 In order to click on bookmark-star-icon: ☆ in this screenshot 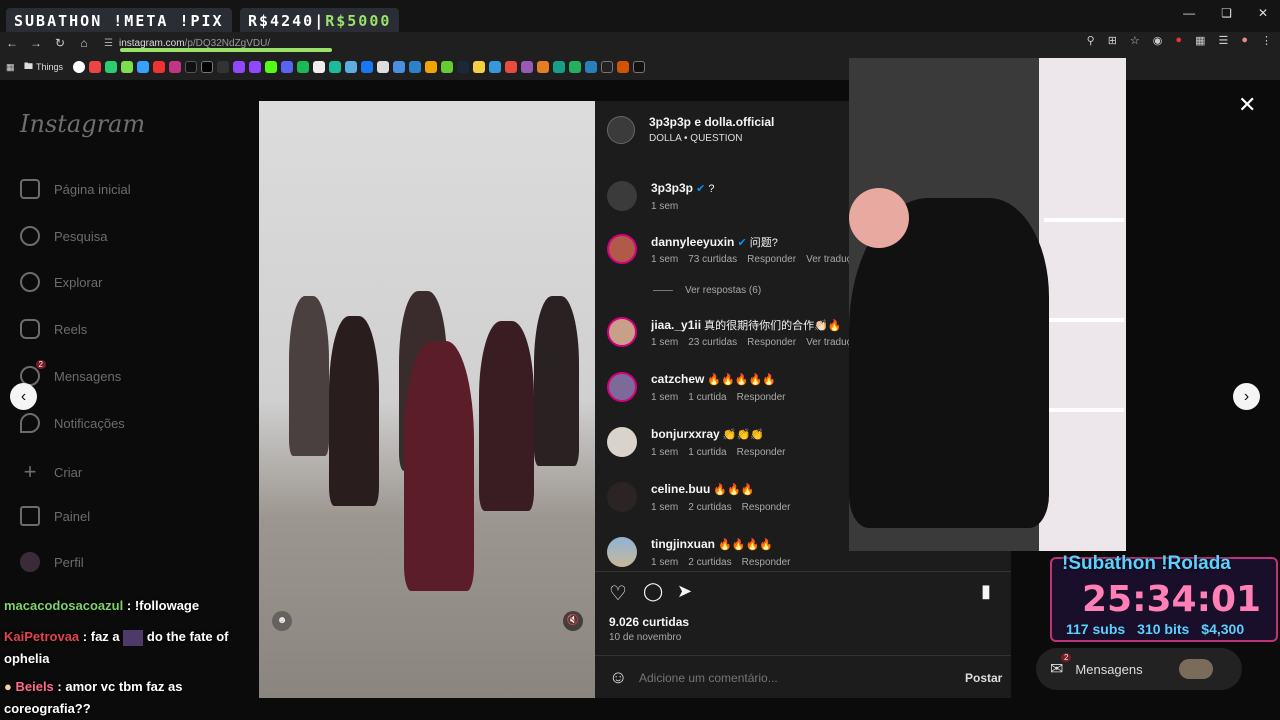, I will do `click(1135, 40)`.